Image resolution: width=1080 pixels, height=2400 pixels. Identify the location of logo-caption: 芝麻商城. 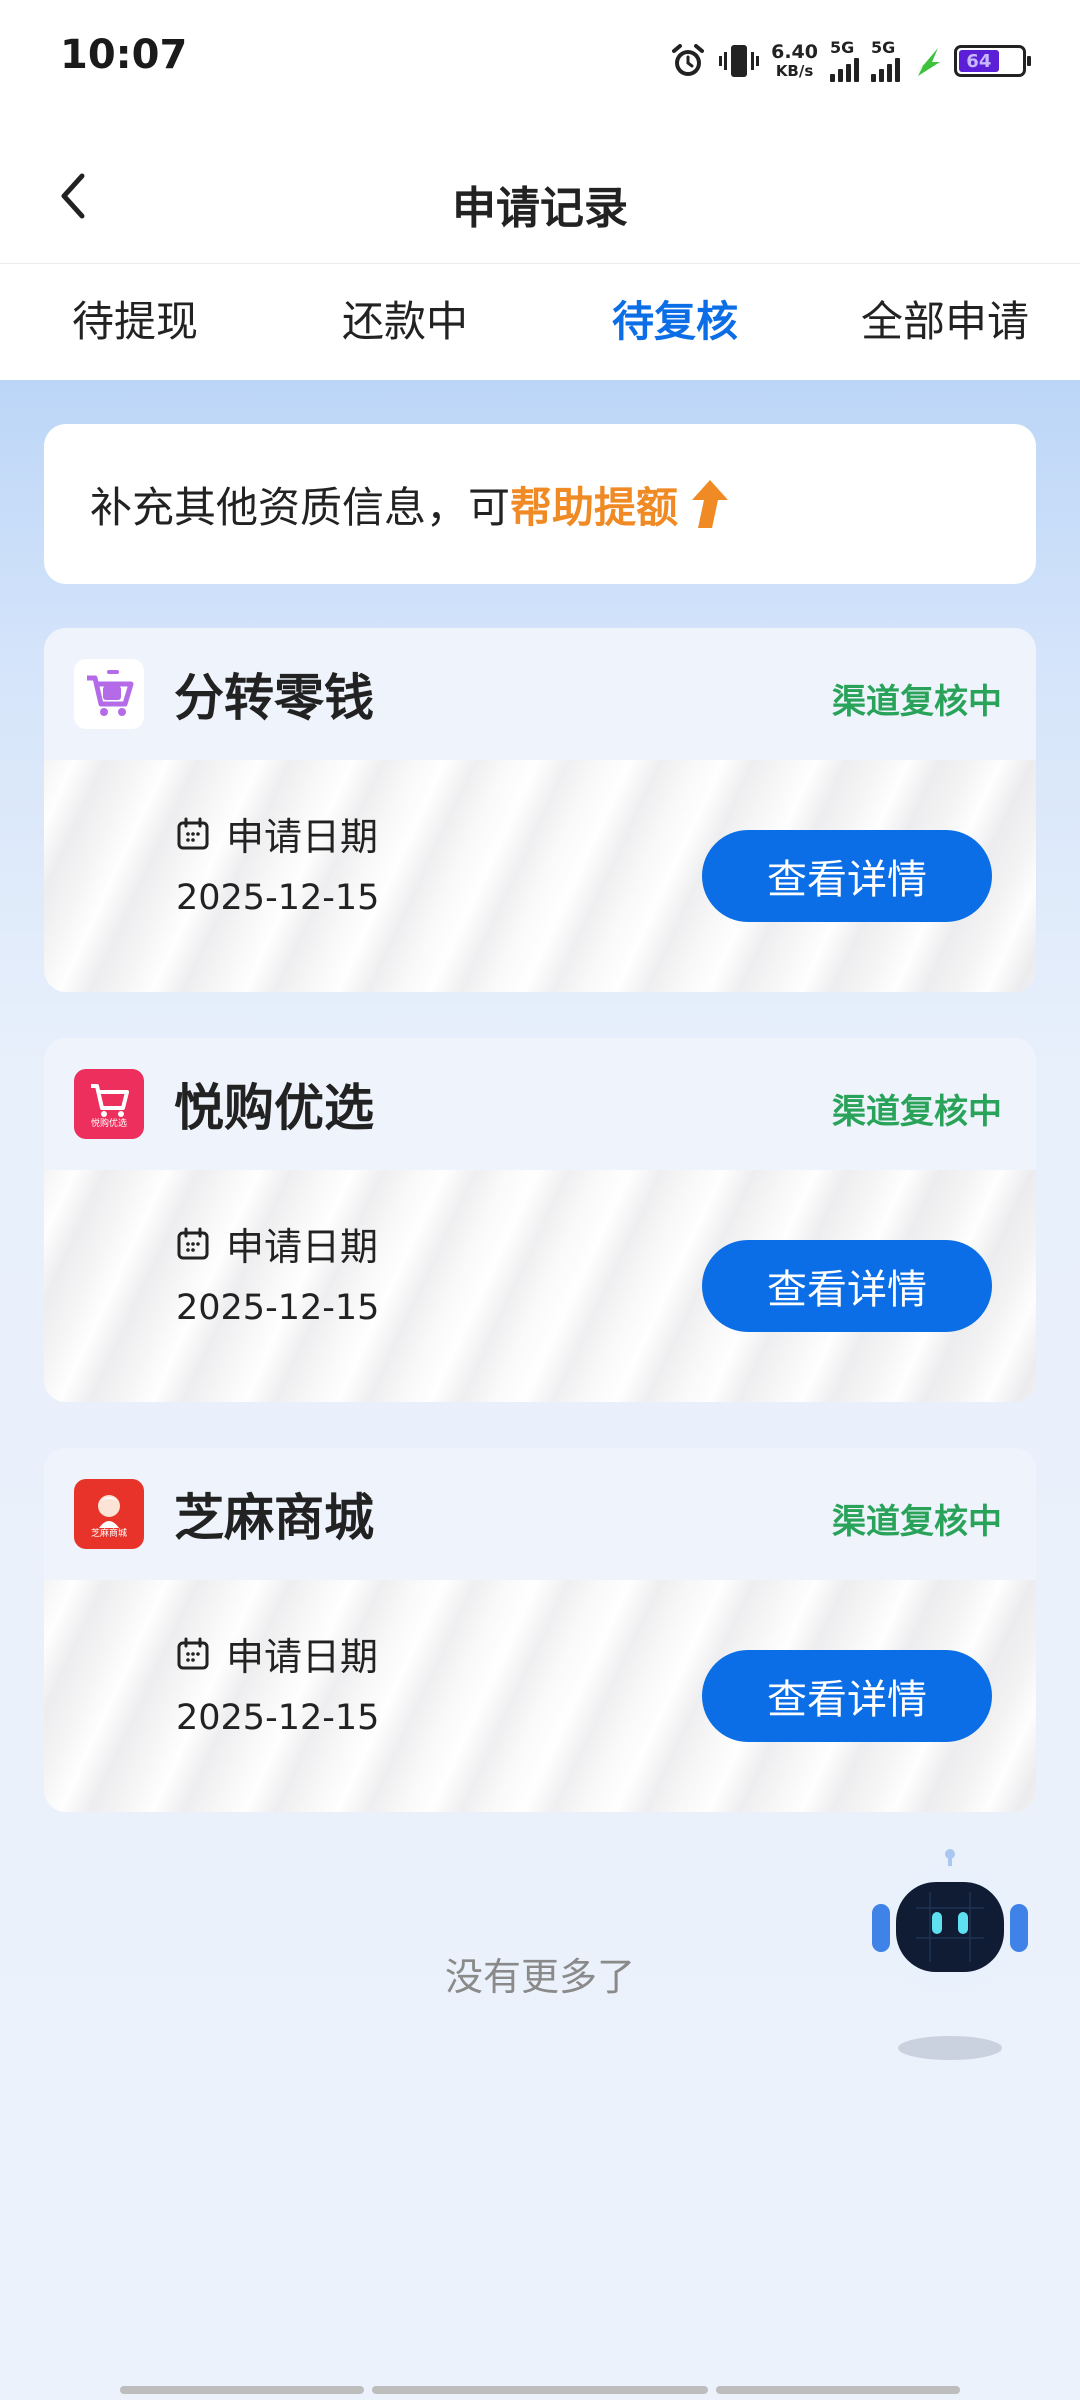
(108, 1533).